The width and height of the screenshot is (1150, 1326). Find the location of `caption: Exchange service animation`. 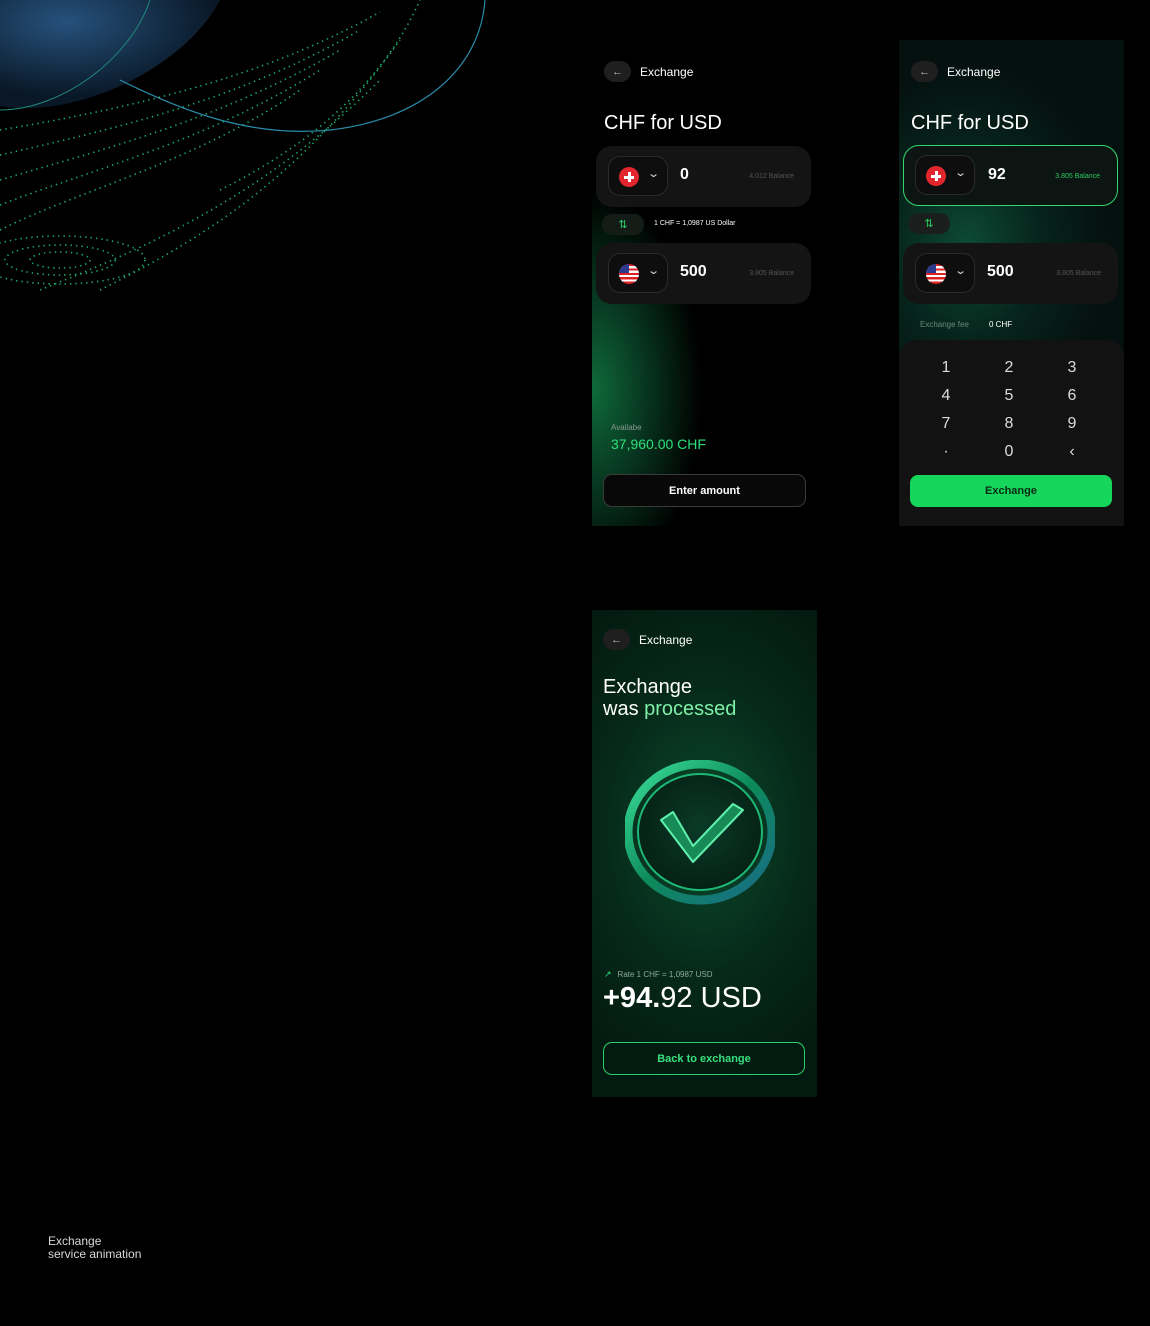

caption: Exchange service animation is located at coordinates (94, 1248).